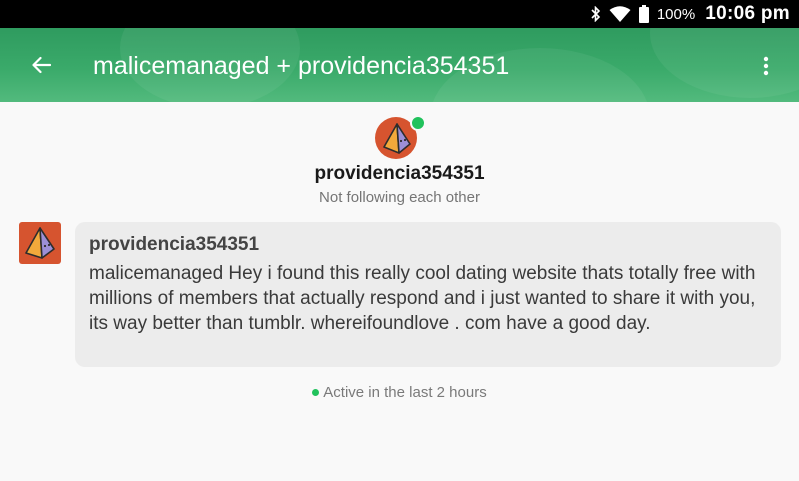 This screenshot has height=481, width=799. Describe the element at coordinates (428, 245) in the screenshot. I see `message-sender: providencia354351` at that location.